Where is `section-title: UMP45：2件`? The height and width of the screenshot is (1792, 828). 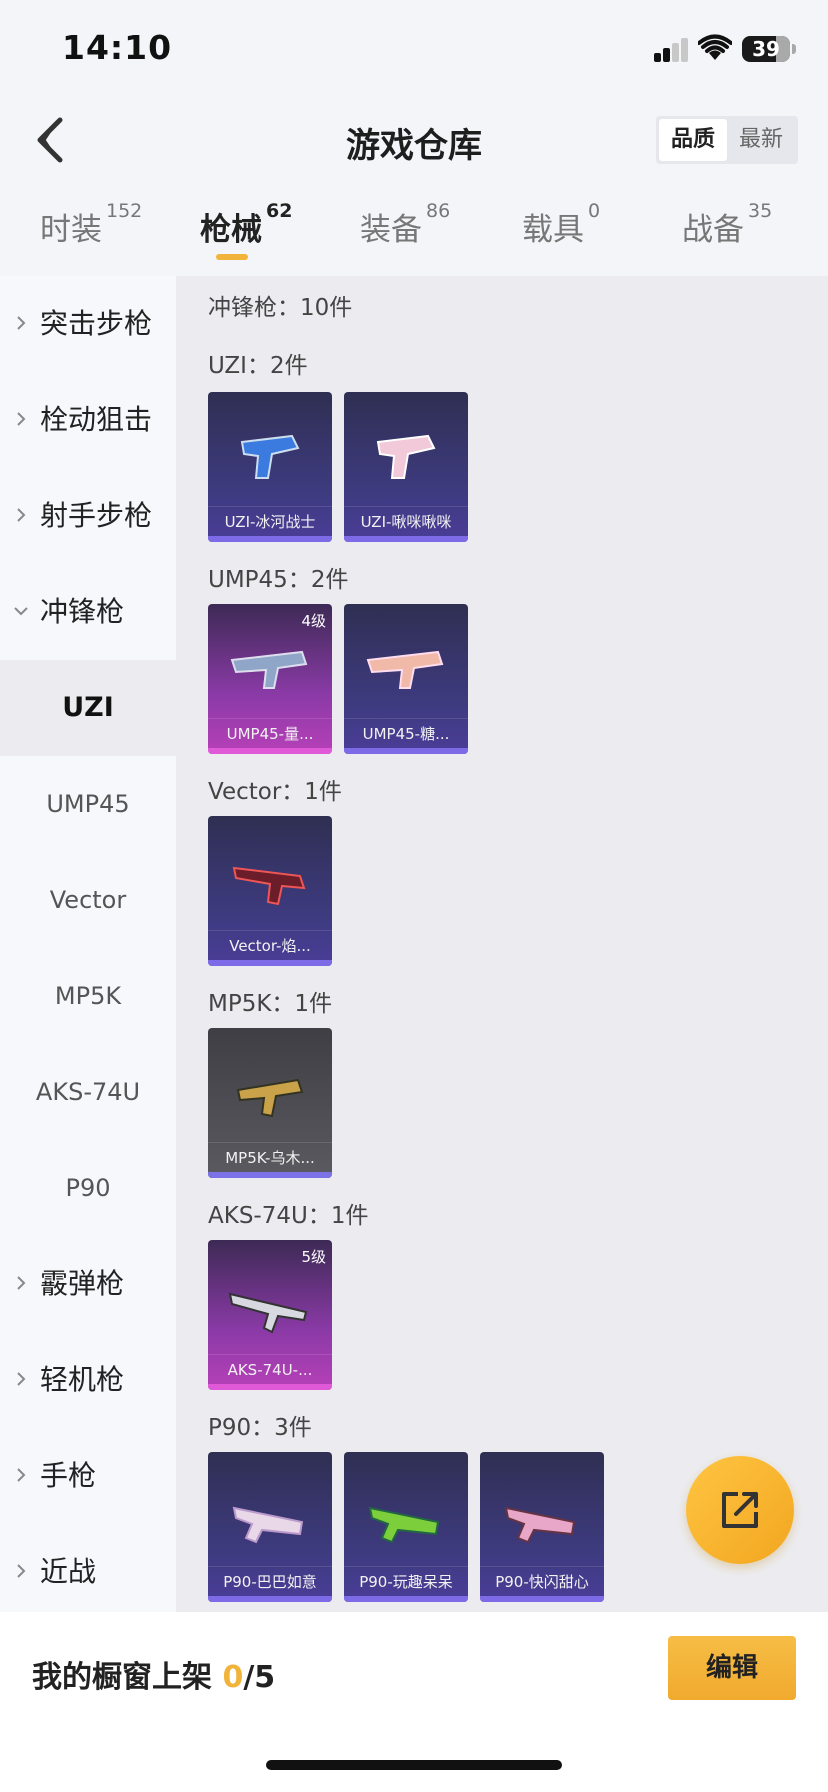
section-title: UMP45：2件 is located at coordinates (278, 580).